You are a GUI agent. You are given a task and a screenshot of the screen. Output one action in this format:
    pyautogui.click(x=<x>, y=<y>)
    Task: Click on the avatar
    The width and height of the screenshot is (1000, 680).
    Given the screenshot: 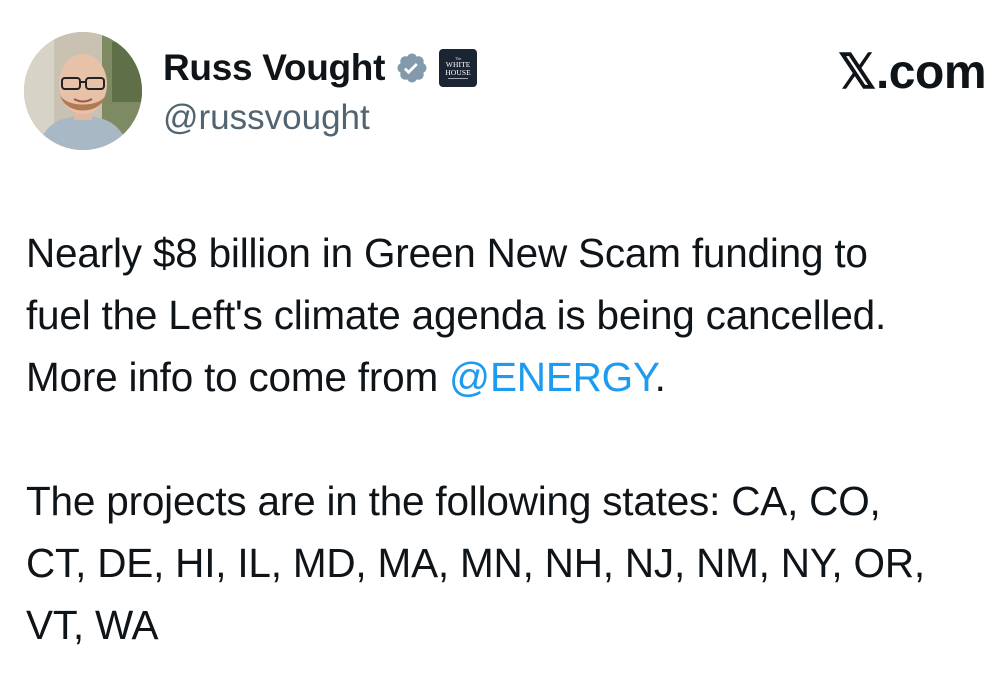 What is the action you would take?
    pyautogui.click(x=83, y=91)
    